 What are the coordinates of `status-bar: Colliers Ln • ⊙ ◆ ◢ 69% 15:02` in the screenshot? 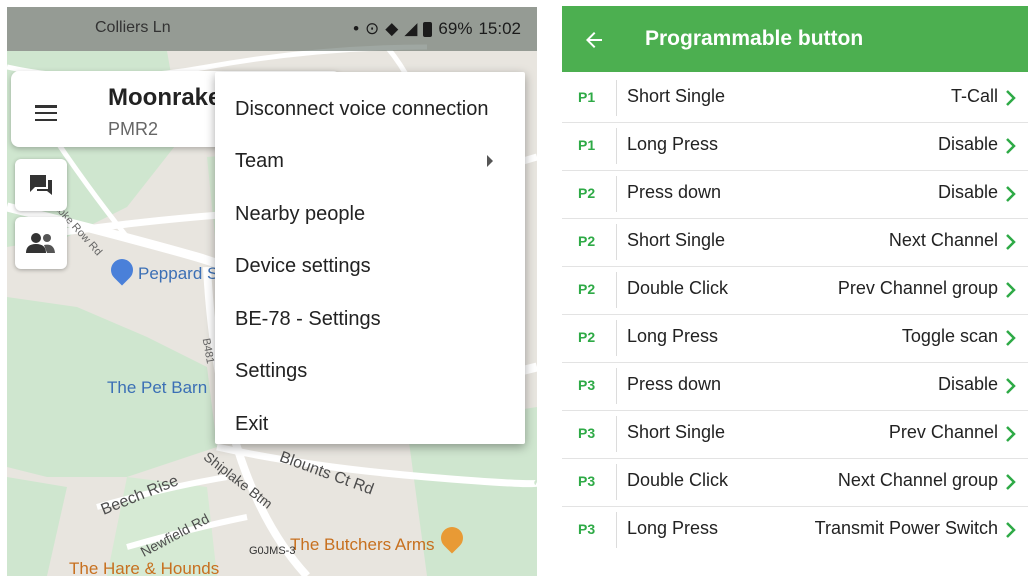 It's located at (272, 29).